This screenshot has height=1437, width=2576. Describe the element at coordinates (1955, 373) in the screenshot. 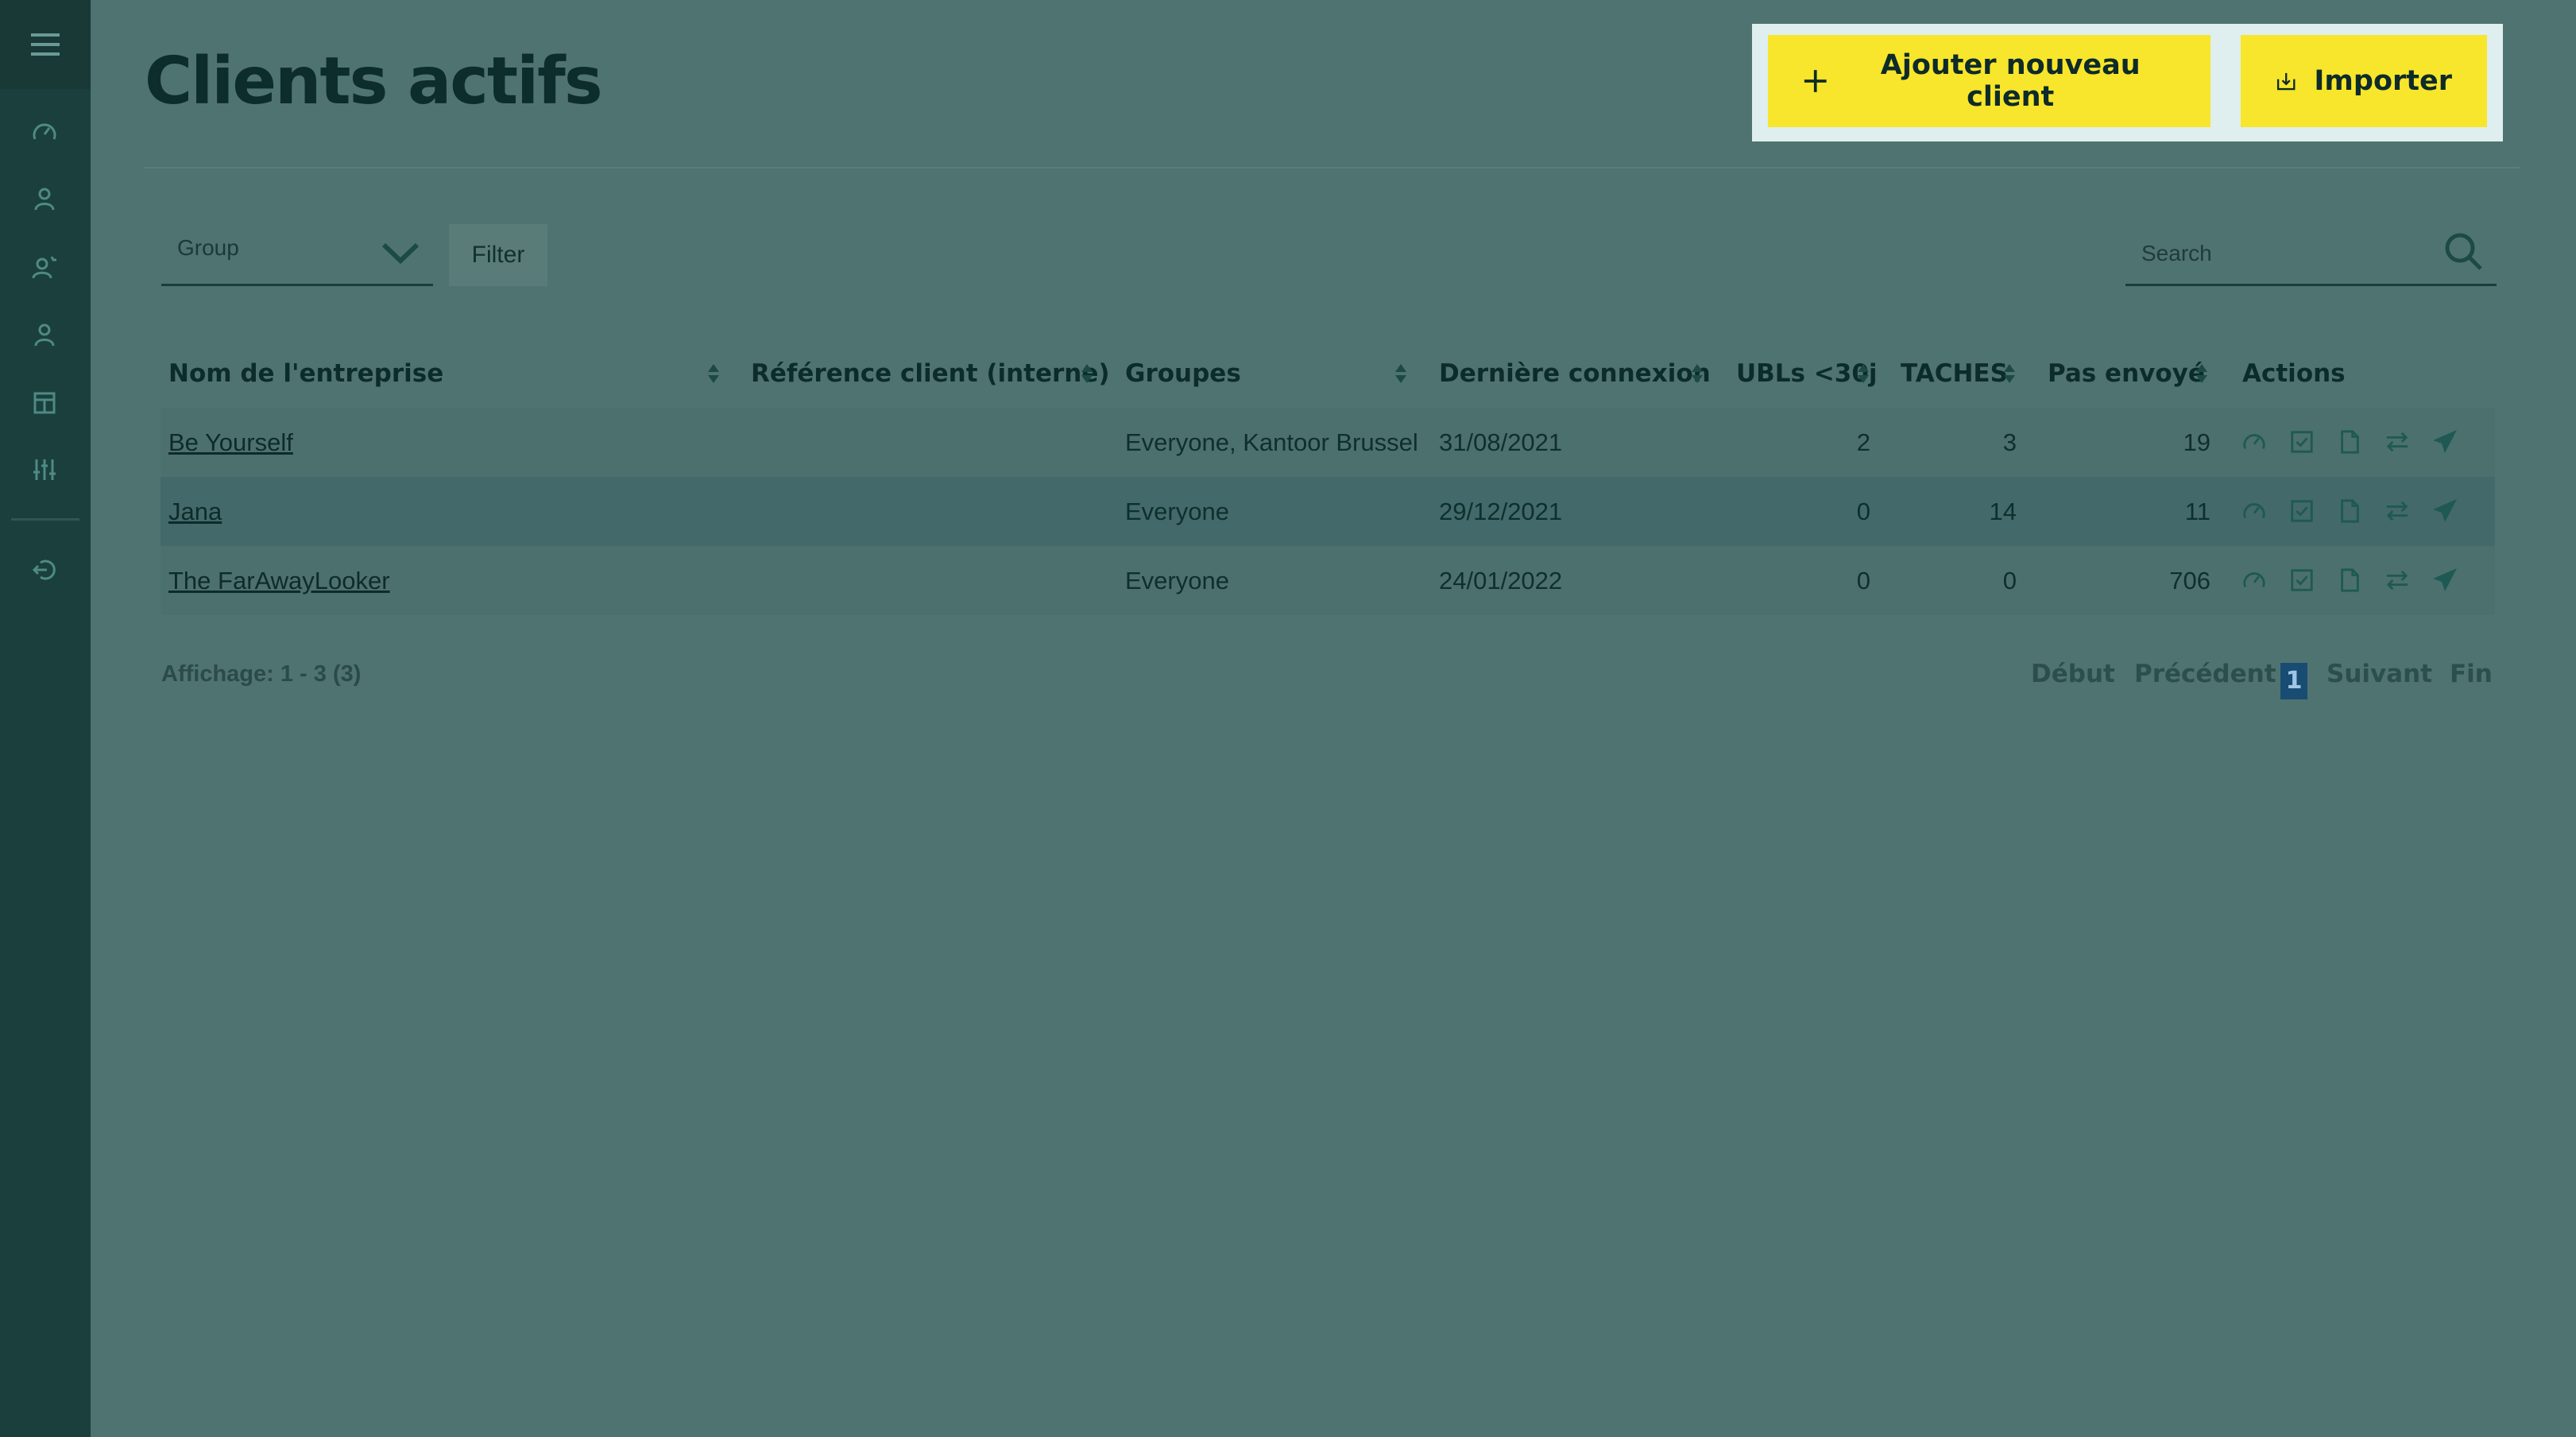

I see `column-header-tasks: TACHES` at that location.